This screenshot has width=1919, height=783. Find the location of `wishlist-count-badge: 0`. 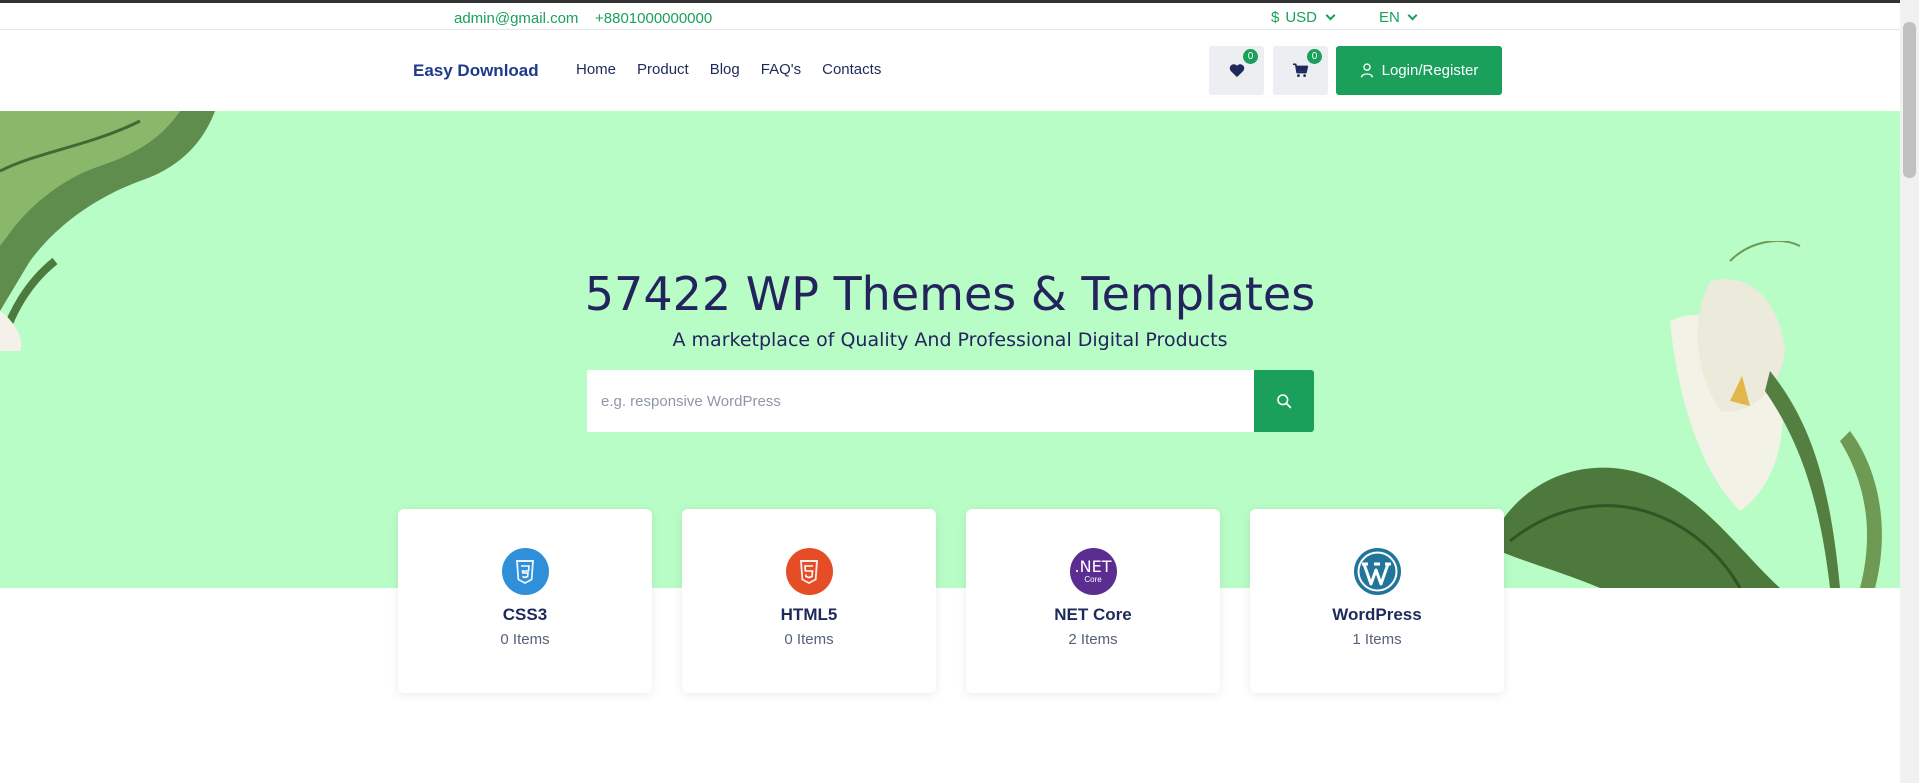

wishlist-count-badge: 0 is located at coordinates (1250, 56).